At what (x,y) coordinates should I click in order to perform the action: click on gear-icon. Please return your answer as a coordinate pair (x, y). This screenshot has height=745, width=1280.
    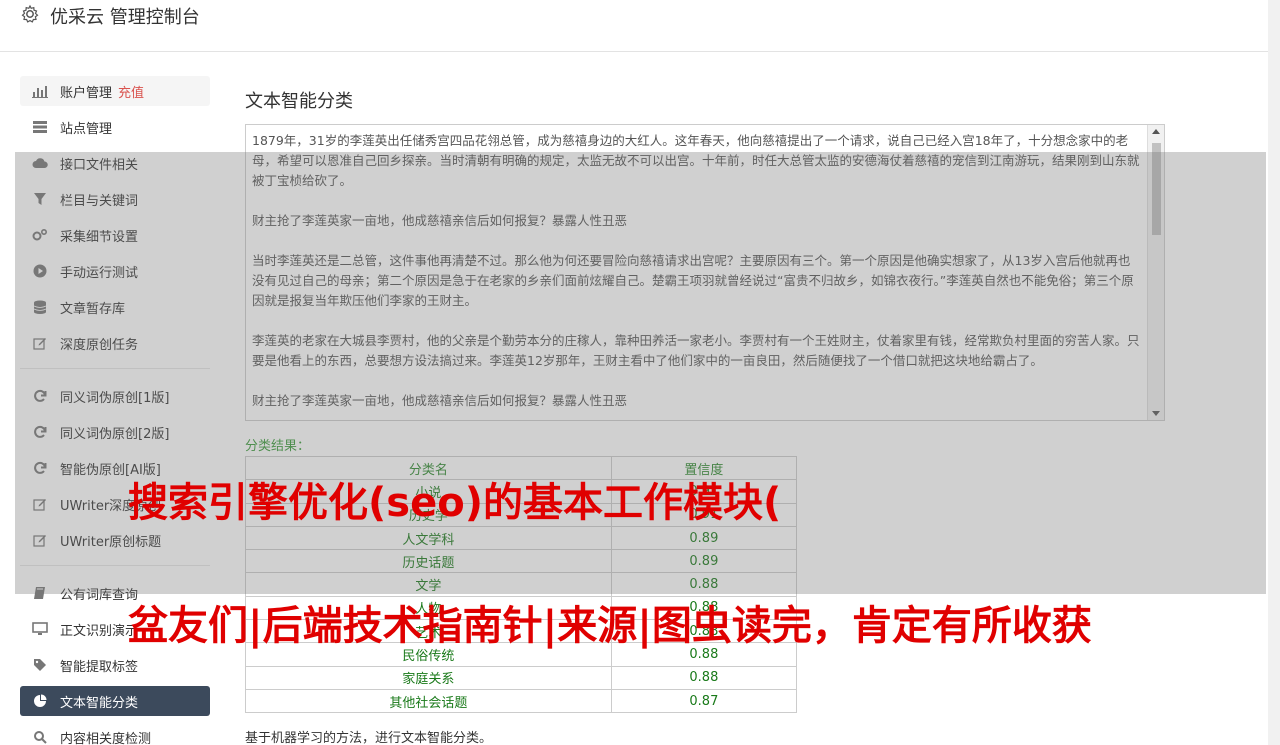
    Looking at the image, I should click on (30, 13).